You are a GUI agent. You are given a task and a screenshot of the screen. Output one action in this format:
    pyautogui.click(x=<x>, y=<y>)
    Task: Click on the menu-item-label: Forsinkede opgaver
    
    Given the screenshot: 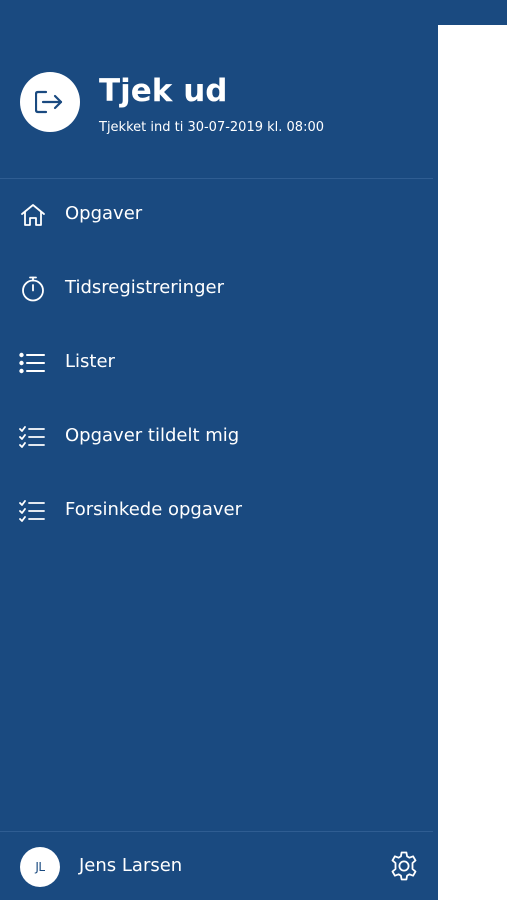 What is the action you would take?
    pyautogui.click(x=154, y=509)
    